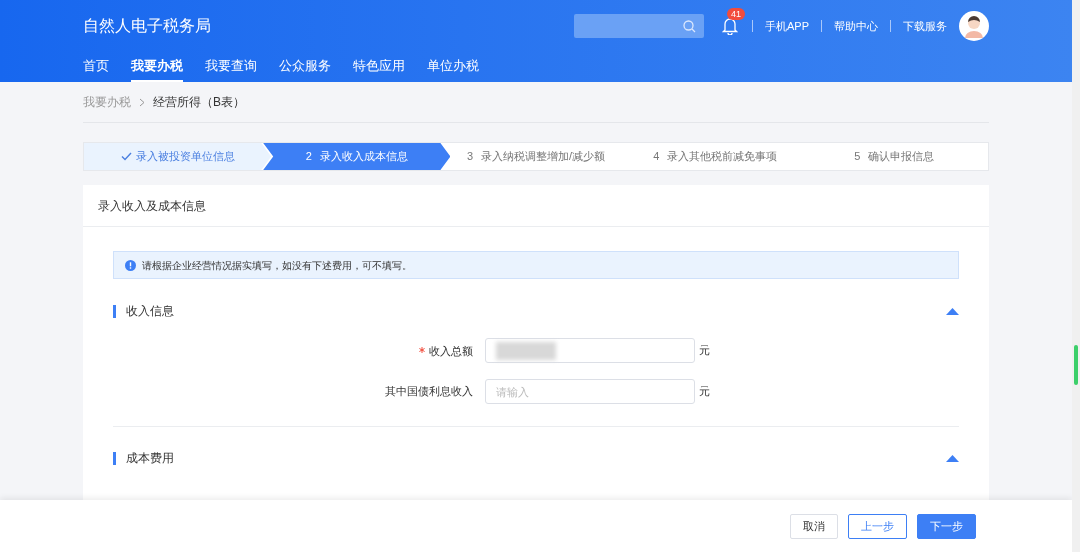 This screenshot has width=1080, height=552. What do you see at coordinates (130, 265) in the screenshot?
I see `info-icon` at bounding box center [130, 265].